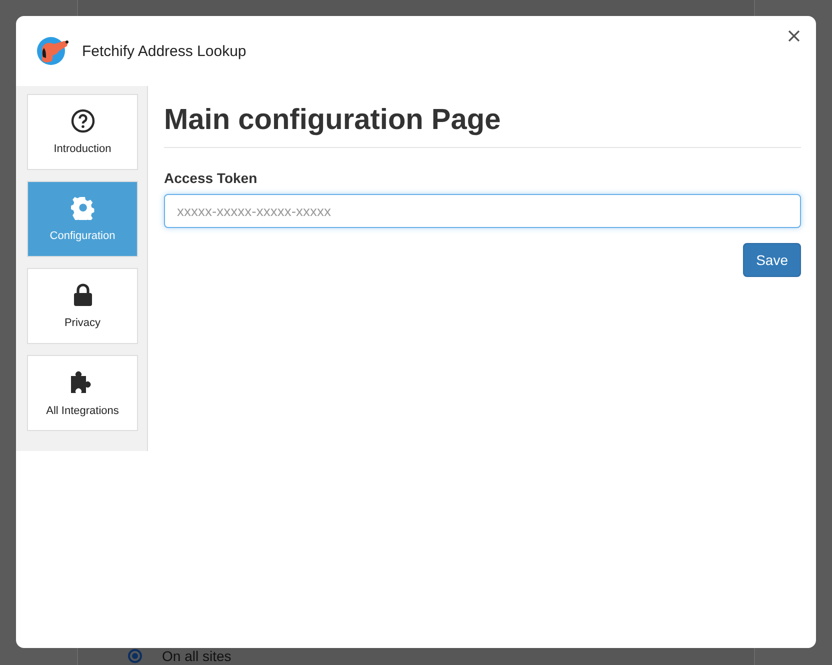  What do you see at coordinates (53, 51) in the screenshot?
I see `dog-logo-icon` at bounding box center [53, 51].